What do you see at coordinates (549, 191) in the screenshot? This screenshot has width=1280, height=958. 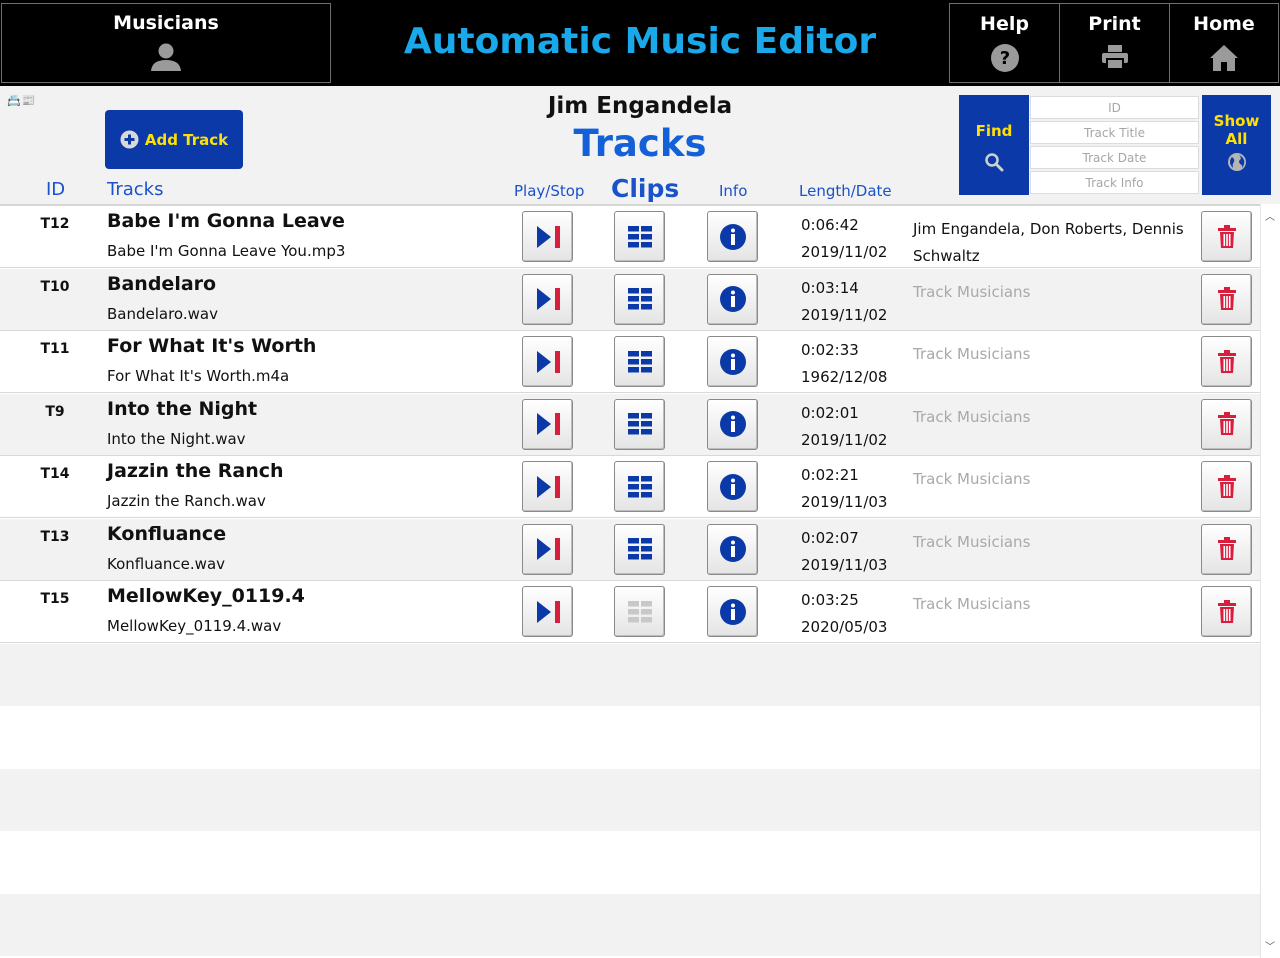 I see `column-header-play-stop: Play/Stop` at bounding box center [549, 191].